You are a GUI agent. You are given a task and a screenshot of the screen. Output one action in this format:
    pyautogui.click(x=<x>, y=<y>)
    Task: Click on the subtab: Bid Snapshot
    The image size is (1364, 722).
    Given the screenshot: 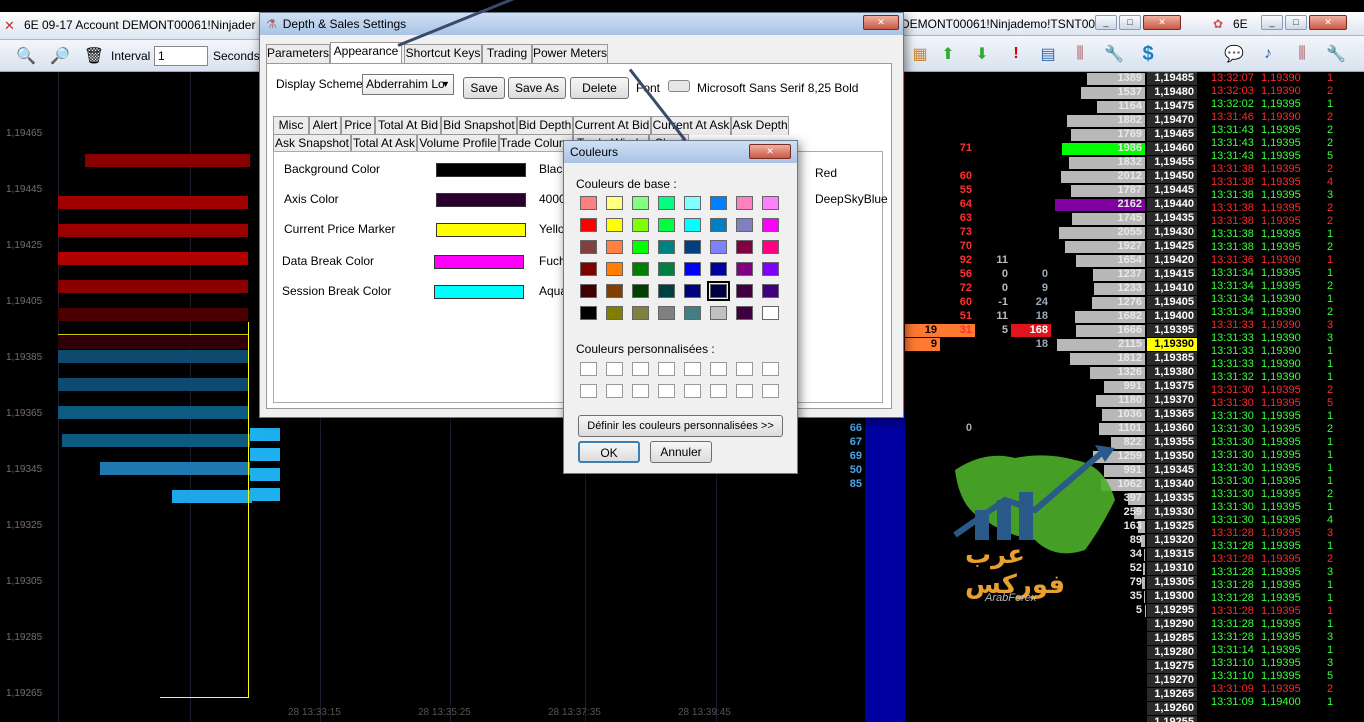 What is the action you would take?
    pyautogui.click(x=479, y=125)
    